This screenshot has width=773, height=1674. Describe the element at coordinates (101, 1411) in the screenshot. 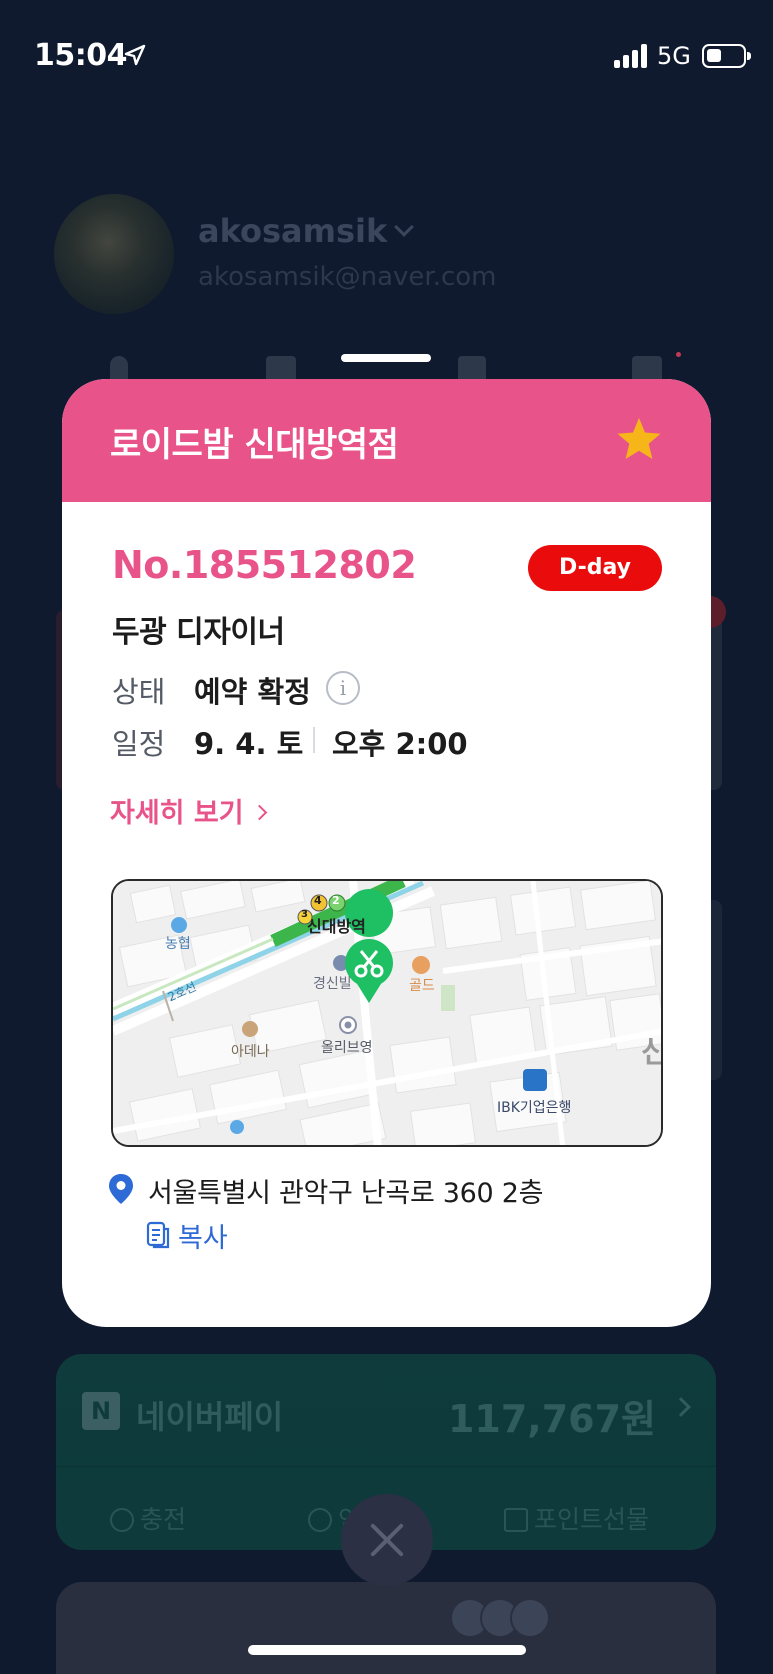

I see `naverpay-logo: N` at that location.